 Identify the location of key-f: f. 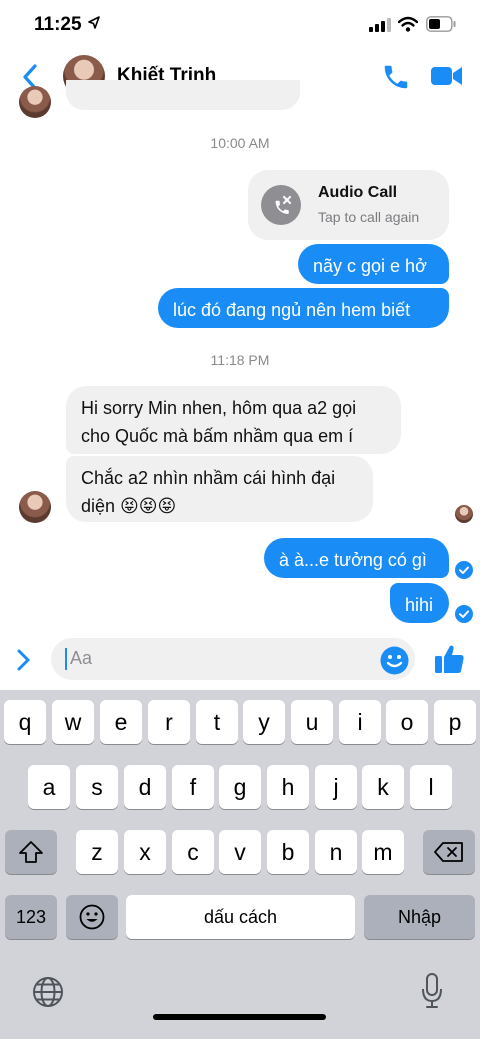
(193, 787).